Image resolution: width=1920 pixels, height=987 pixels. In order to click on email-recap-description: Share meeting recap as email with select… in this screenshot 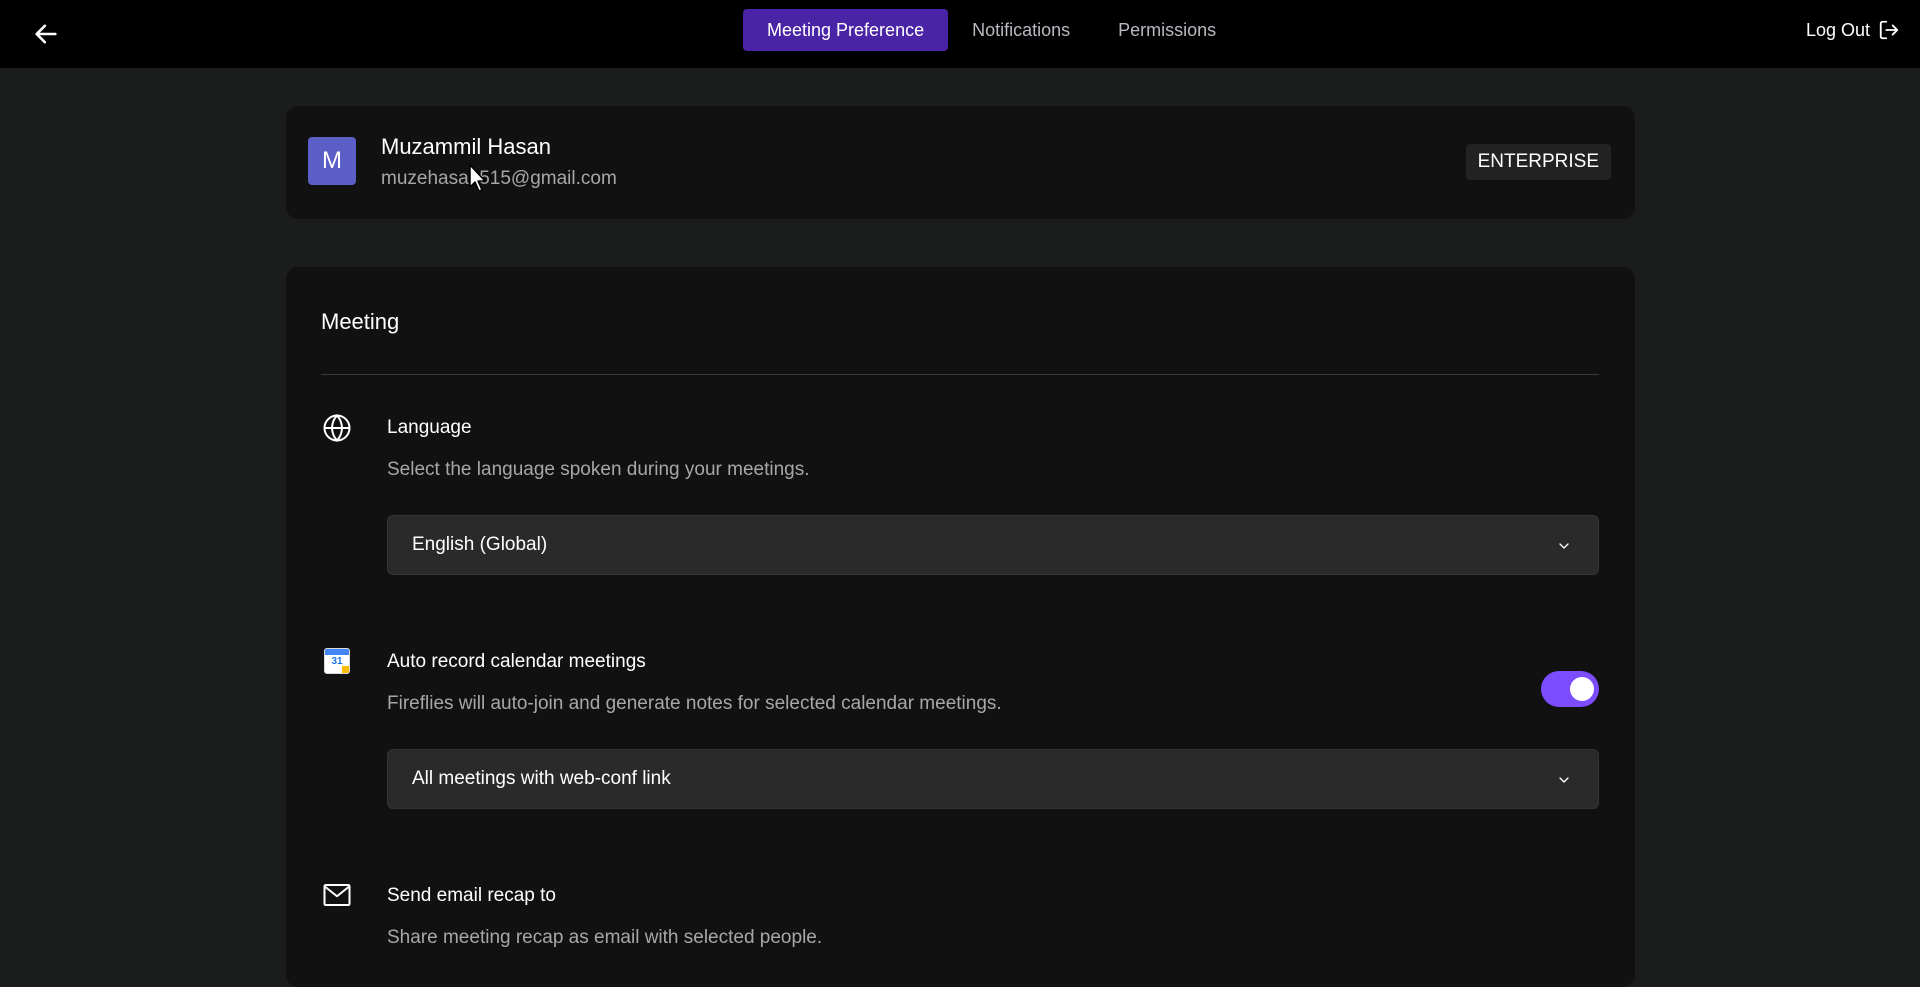, I will do `click(605, 937)`.